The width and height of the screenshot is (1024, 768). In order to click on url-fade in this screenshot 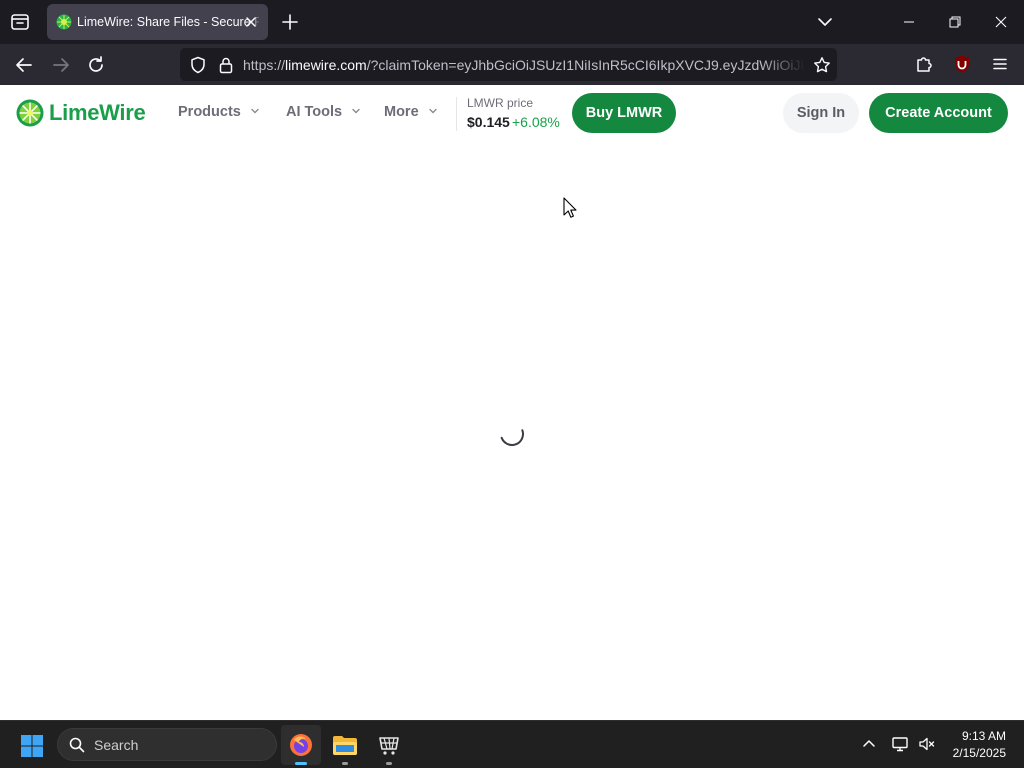, I will do `click(785, 64)`.